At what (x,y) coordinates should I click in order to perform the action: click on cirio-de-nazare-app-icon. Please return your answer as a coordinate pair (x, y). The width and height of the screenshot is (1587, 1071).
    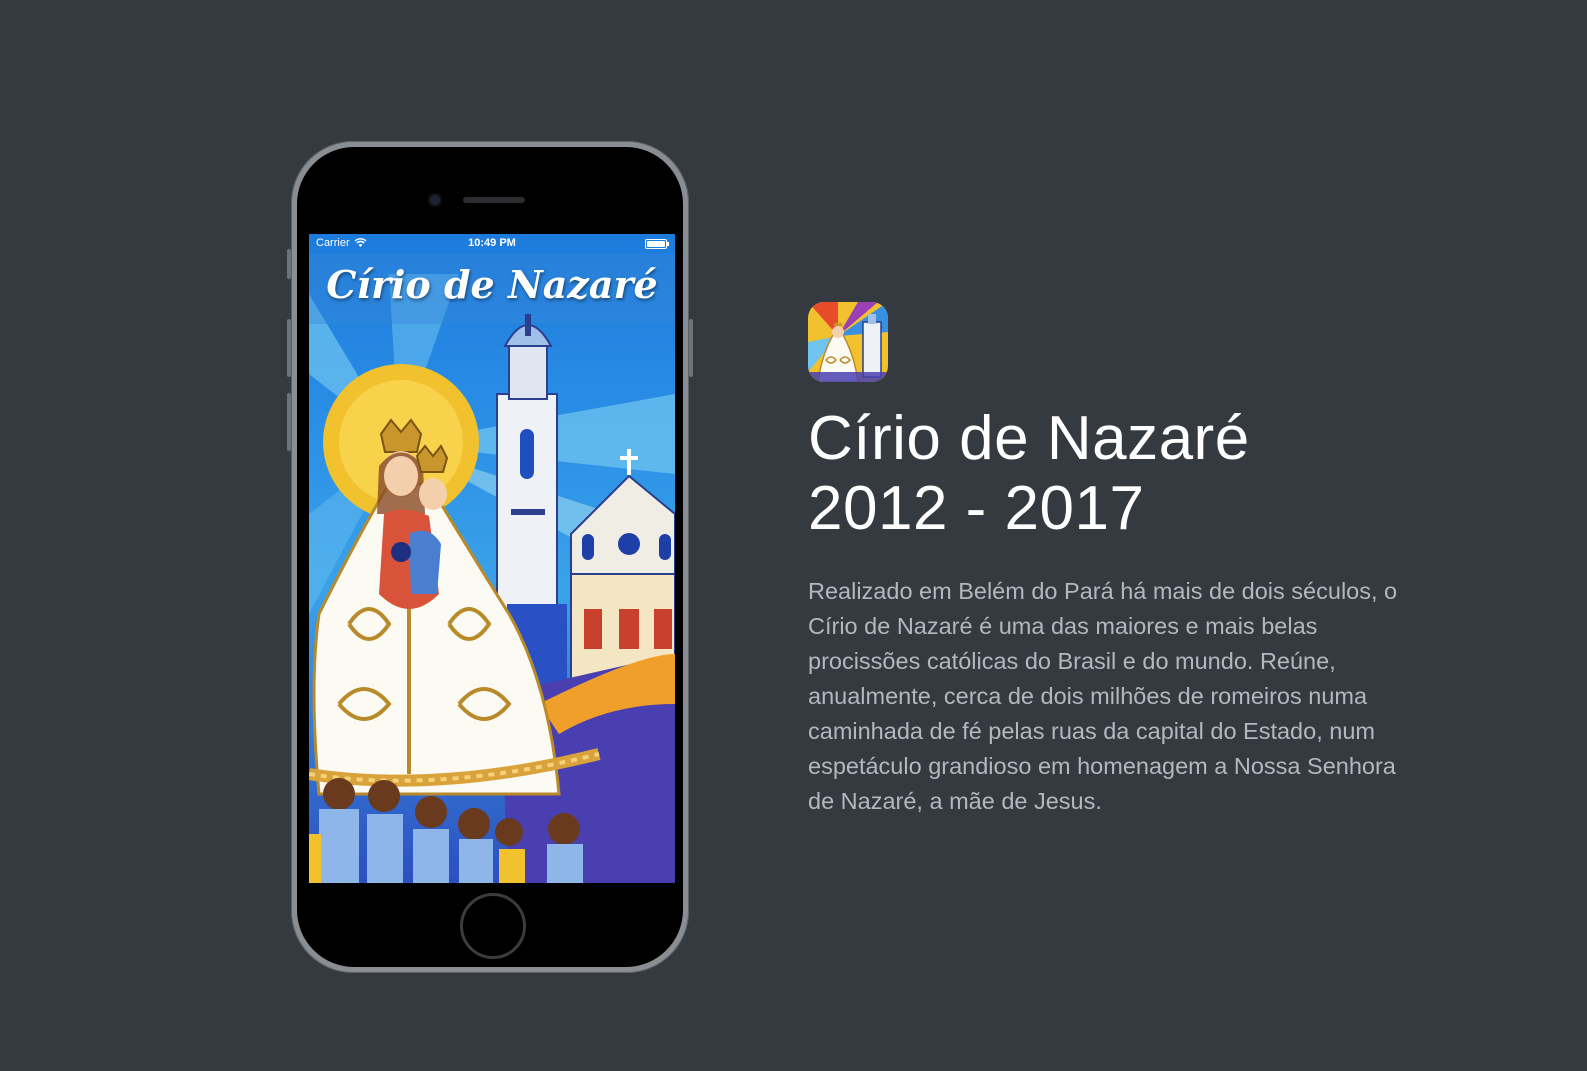
    Looking at the image, I should click on (848, 342).